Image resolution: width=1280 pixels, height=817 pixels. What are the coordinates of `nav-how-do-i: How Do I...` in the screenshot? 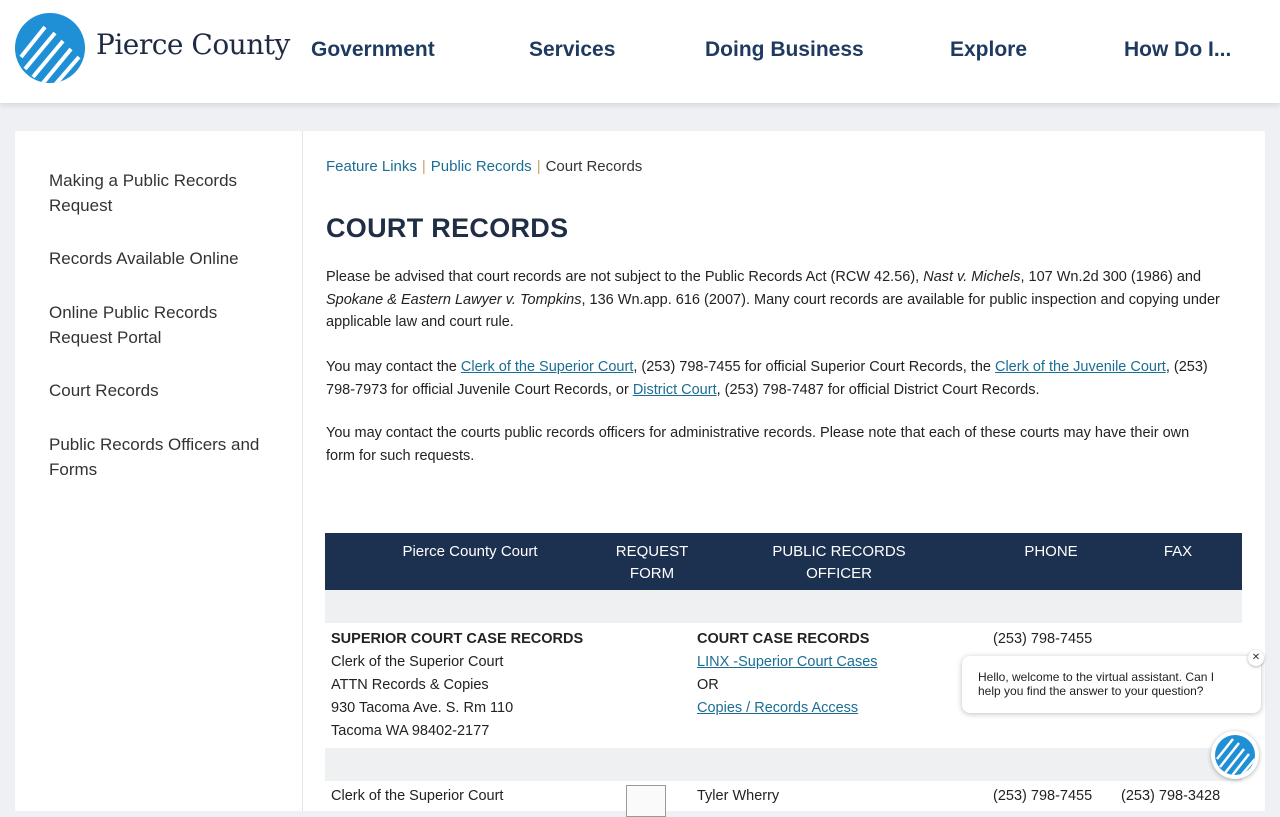 It's located at (1177, 50).